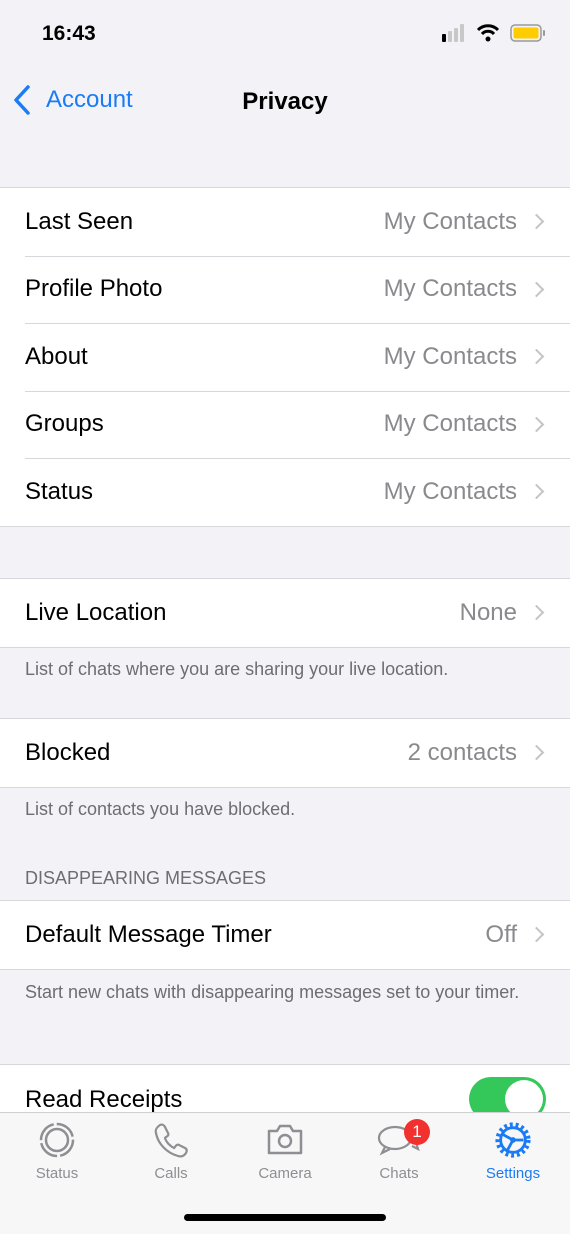 This screenshot has height=1234, width=570. I want to click on tab-chats: 1 Chats, so click(399, 1150).